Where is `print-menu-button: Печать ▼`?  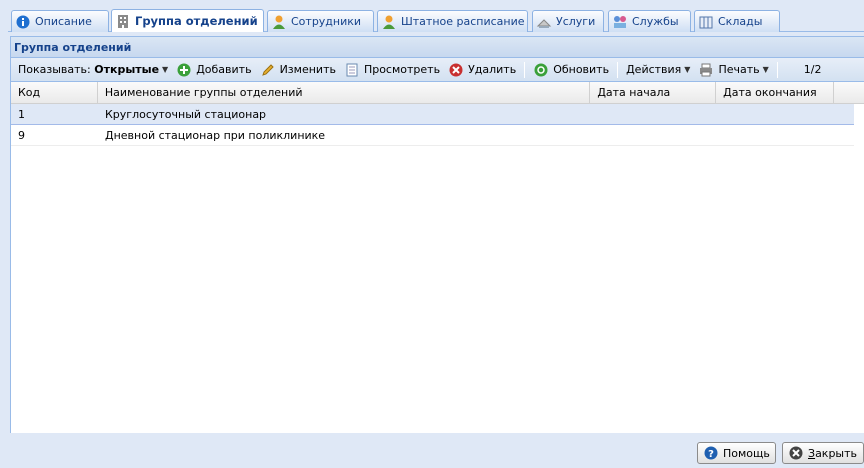 print-menu-button: Печать ▼ is located at coordinates (733, 70).